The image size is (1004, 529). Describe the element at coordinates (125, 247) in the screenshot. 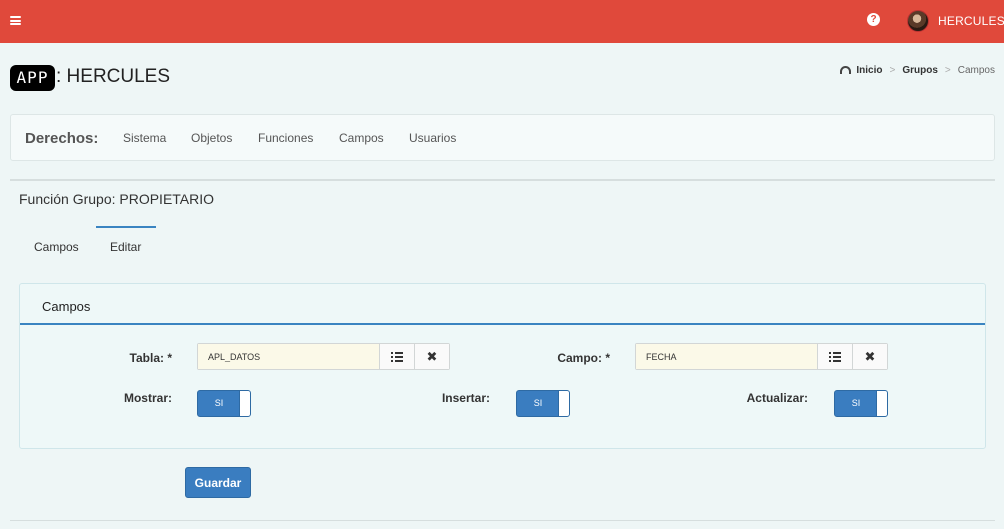

I see `tab-editar: Editar` at that location.